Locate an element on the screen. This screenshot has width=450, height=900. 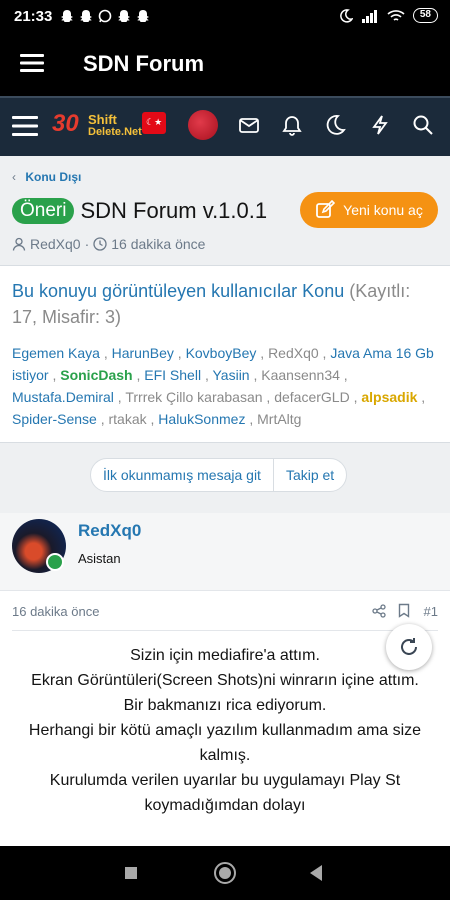
notification-icons is located at coordinates (105, 16).